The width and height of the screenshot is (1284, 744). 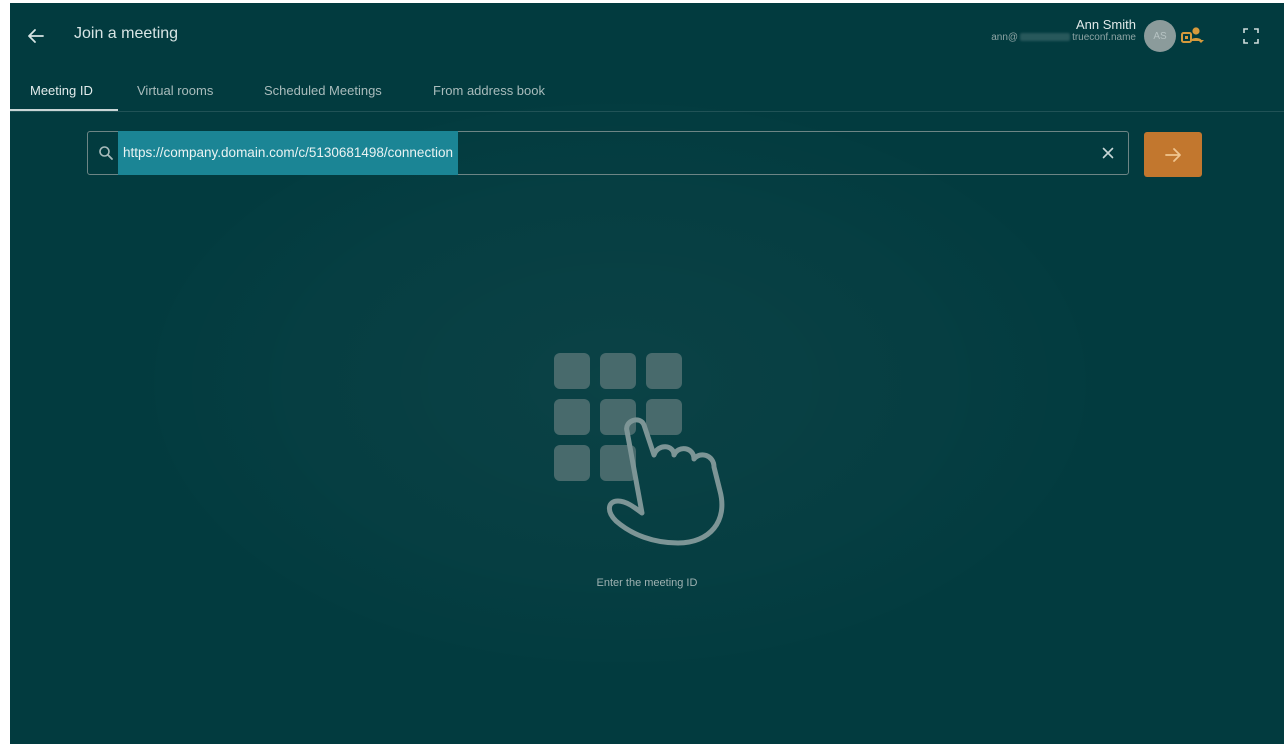 I want to click on fullscreen-icon, so click(x=1251, y=36).